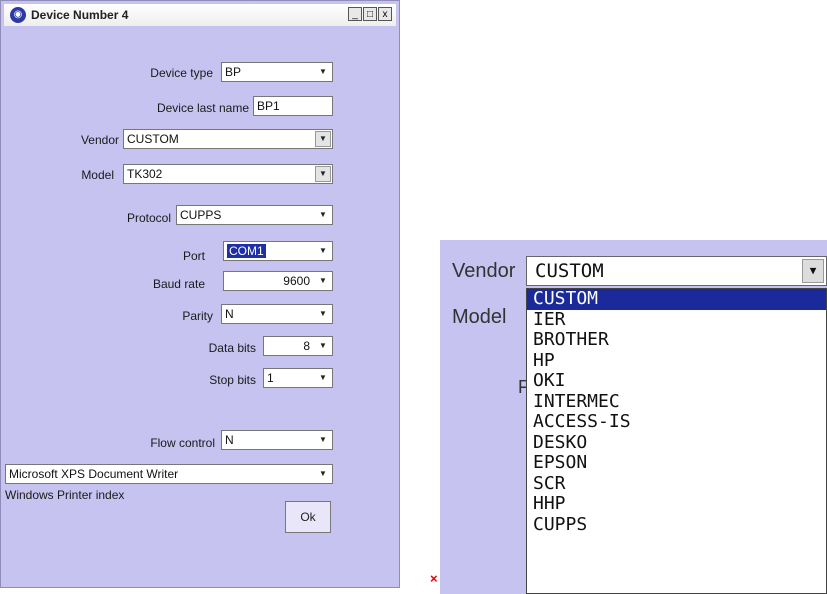 This screenshot has width=827, height=594. What do you see at coordinates (153, 139) in the screenshot?
I see `vendor-value: CUSTOM` at bounding box center [153, 139].